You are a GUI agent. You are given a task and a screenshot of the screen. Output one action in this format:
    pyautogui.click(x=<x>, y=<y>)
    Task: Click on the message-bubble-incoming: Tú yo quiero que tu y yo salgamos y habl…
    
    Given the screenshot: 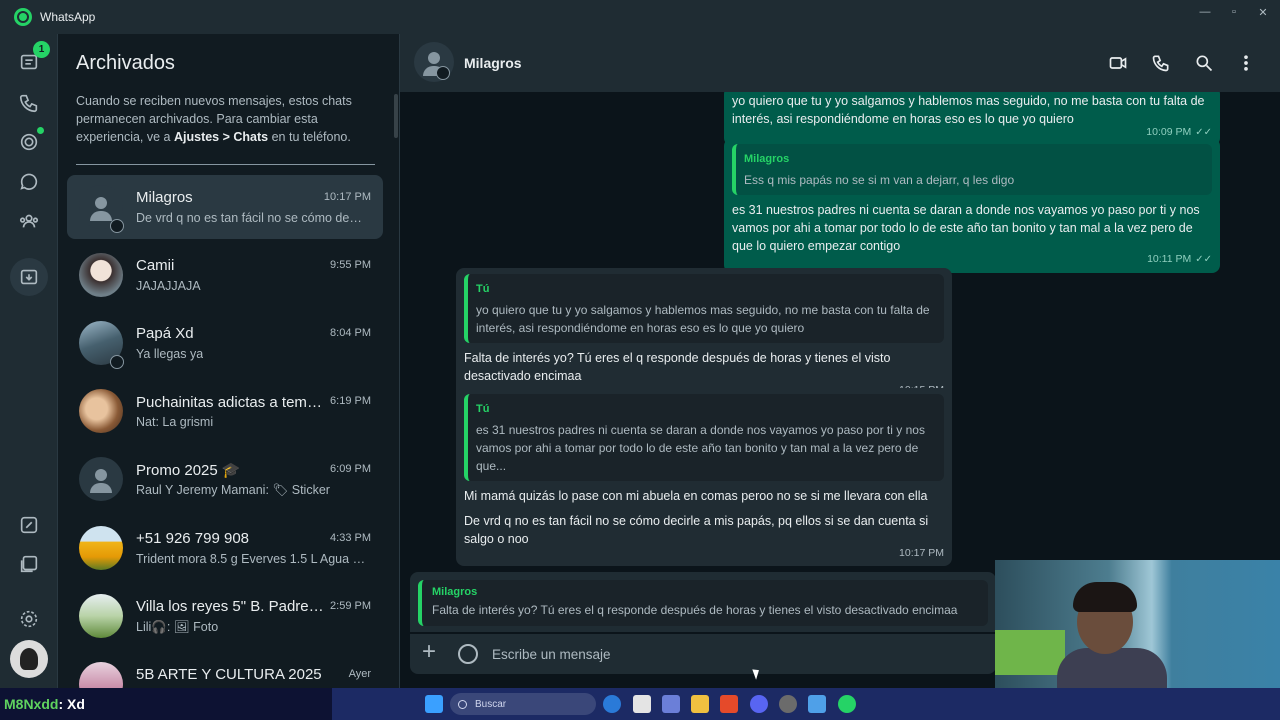 What is the action you would take?
    pyautogui.click(x=704, y=335)
    